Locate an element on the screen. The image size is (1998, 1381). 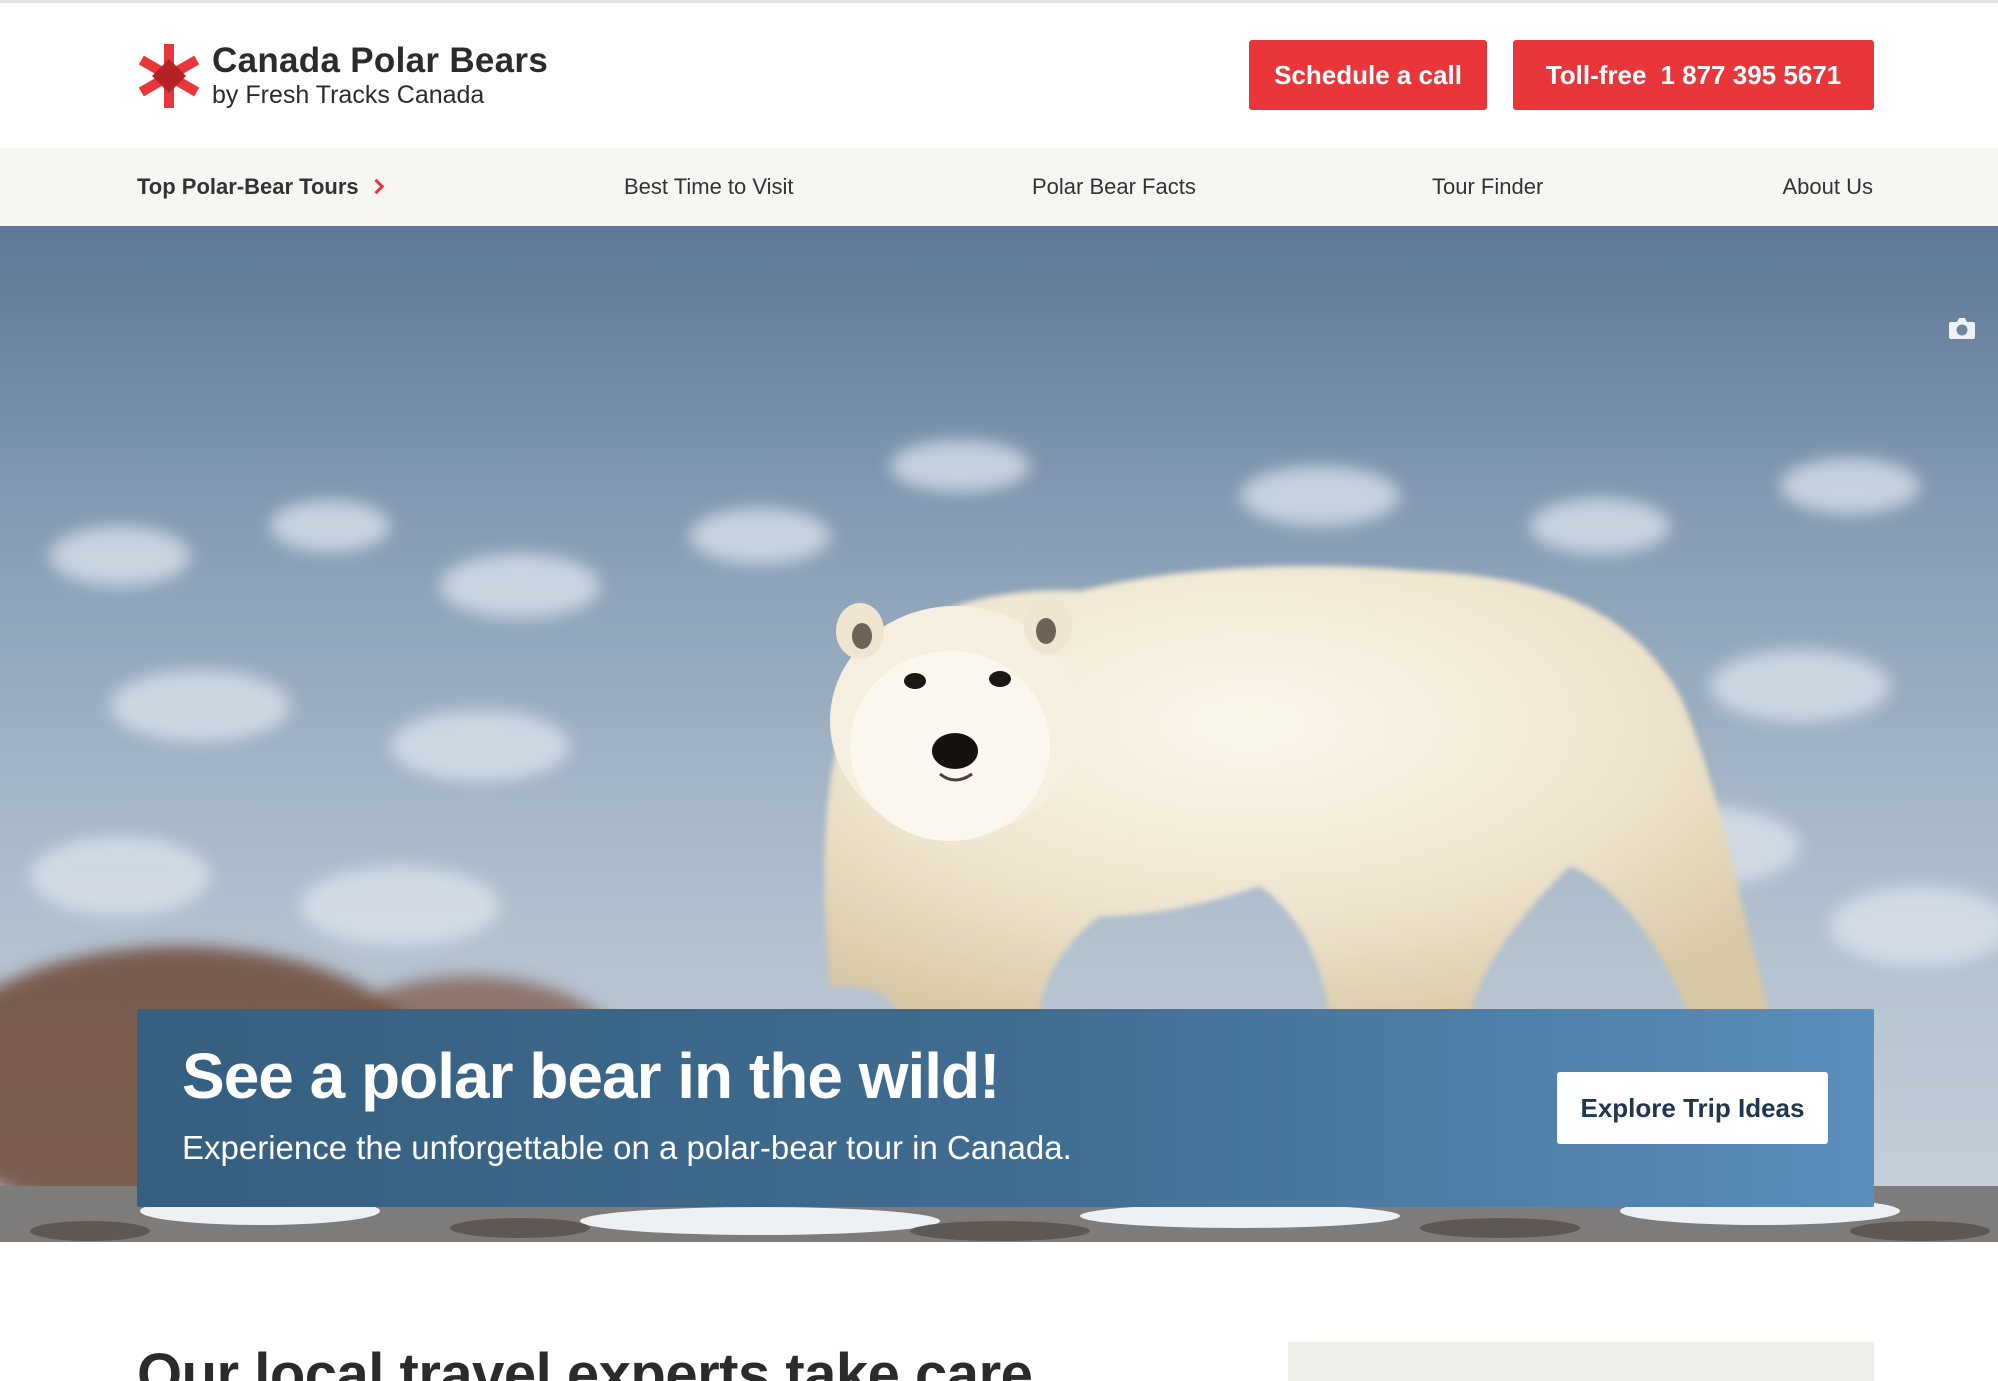
nav-item-label: Top Polar-Bear Tours is located at coordinates (248, 186).